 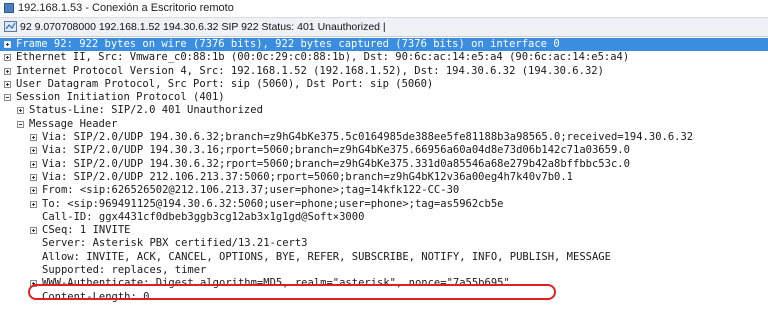 I want to click on tree-row: CSeq: 1 INVITE, so click(x=384, y=230).